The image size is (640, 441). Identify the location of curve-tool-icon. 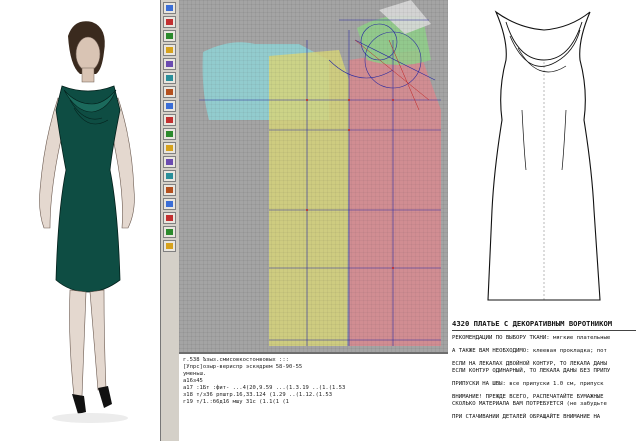
(169, 50).